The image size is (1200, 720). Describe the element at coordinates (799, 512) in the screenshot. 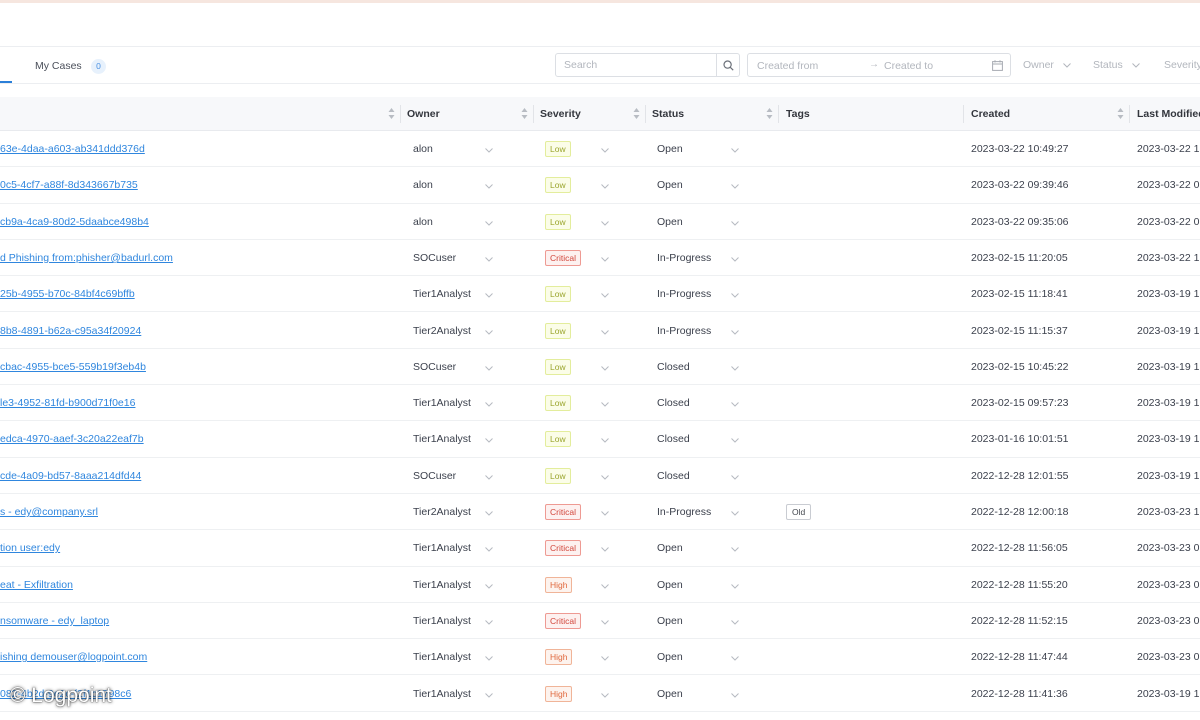

I see `tag-badge: Old` at that location.